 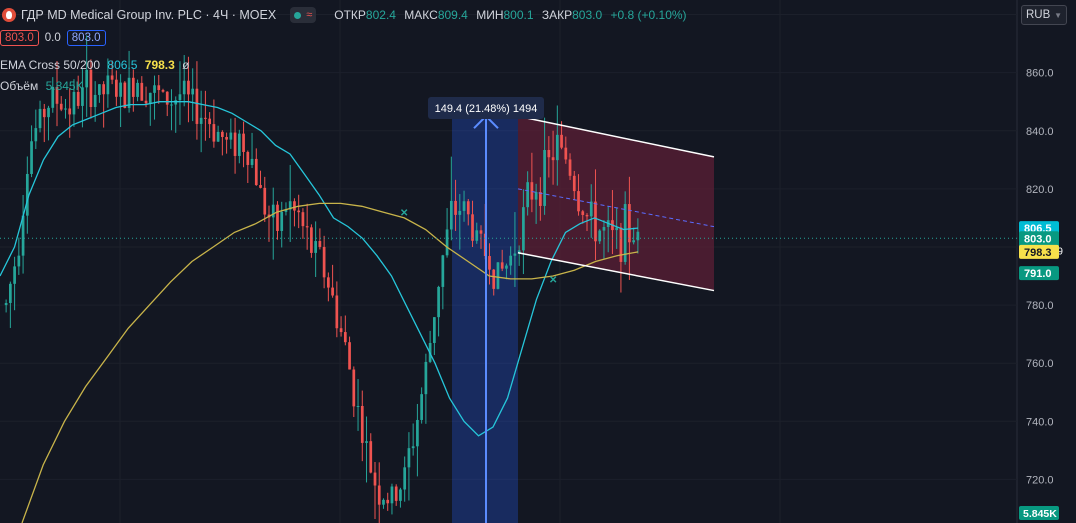 I want to click on buy-button: 803.0, so click(x=86, y=38).